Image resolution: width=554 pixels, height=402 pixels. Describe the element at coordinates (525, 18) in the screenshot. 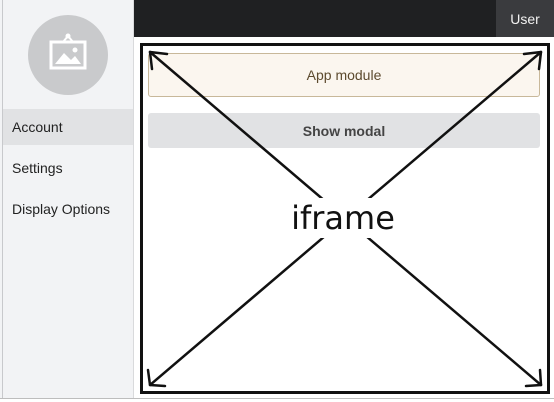

I see `user-menu-button: User` at that location.